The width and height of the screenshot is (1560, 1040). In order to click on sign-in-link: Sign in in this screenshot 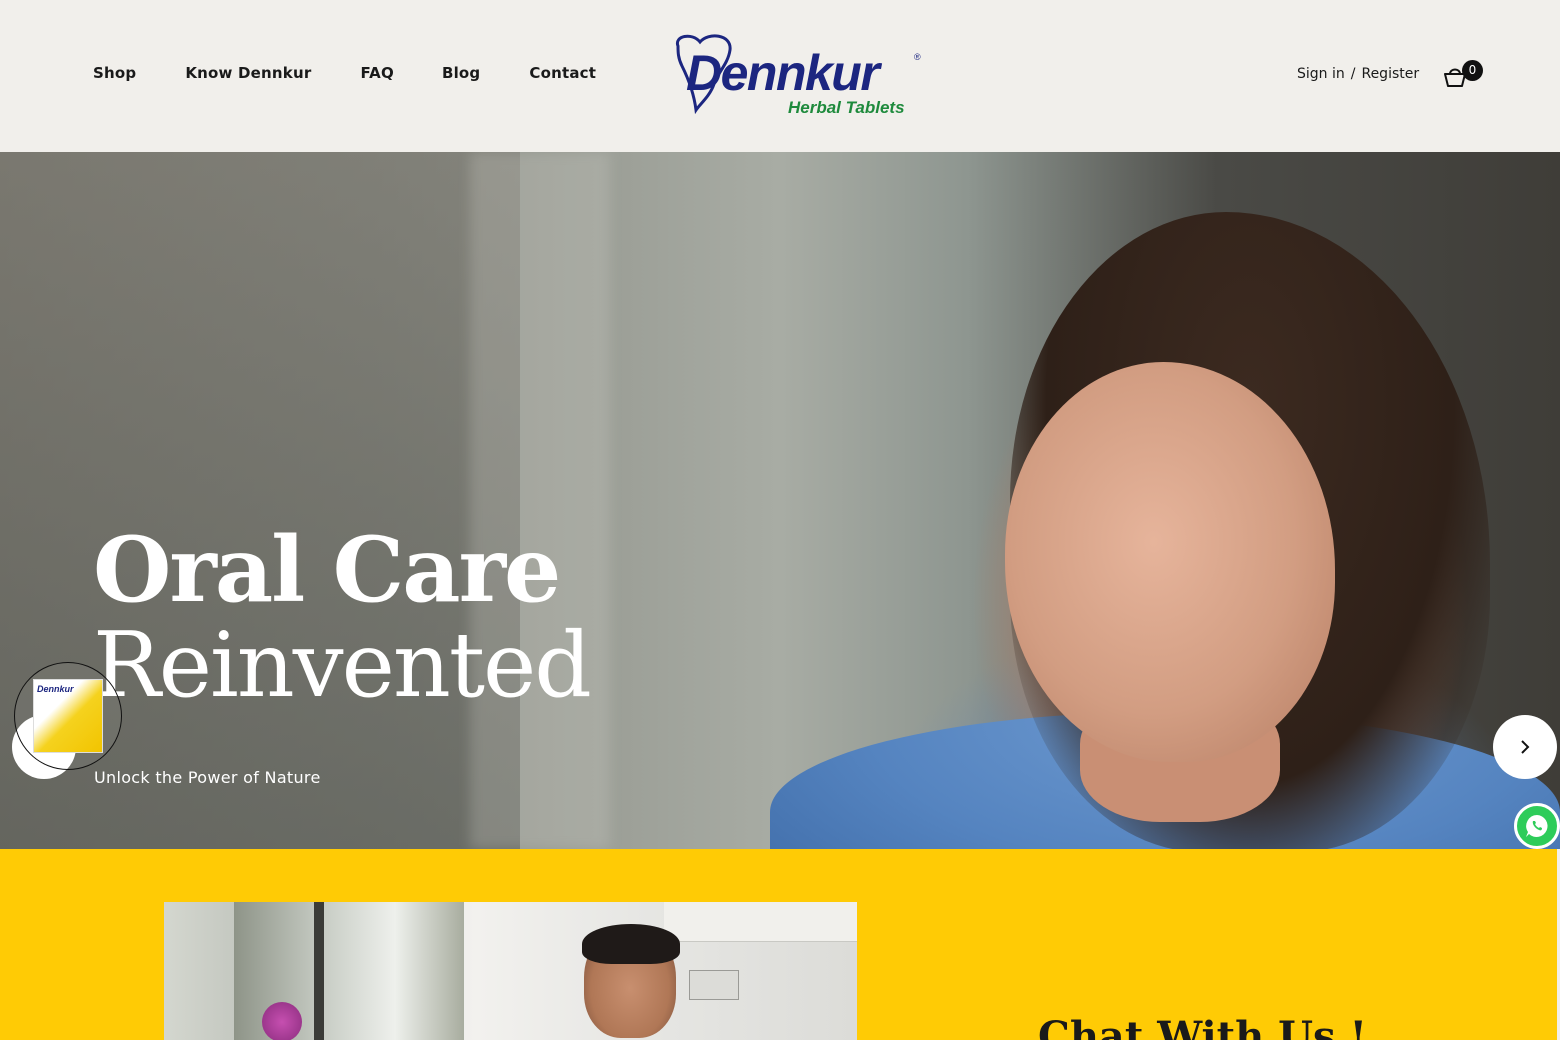, I will do `click(1321, 74)`.